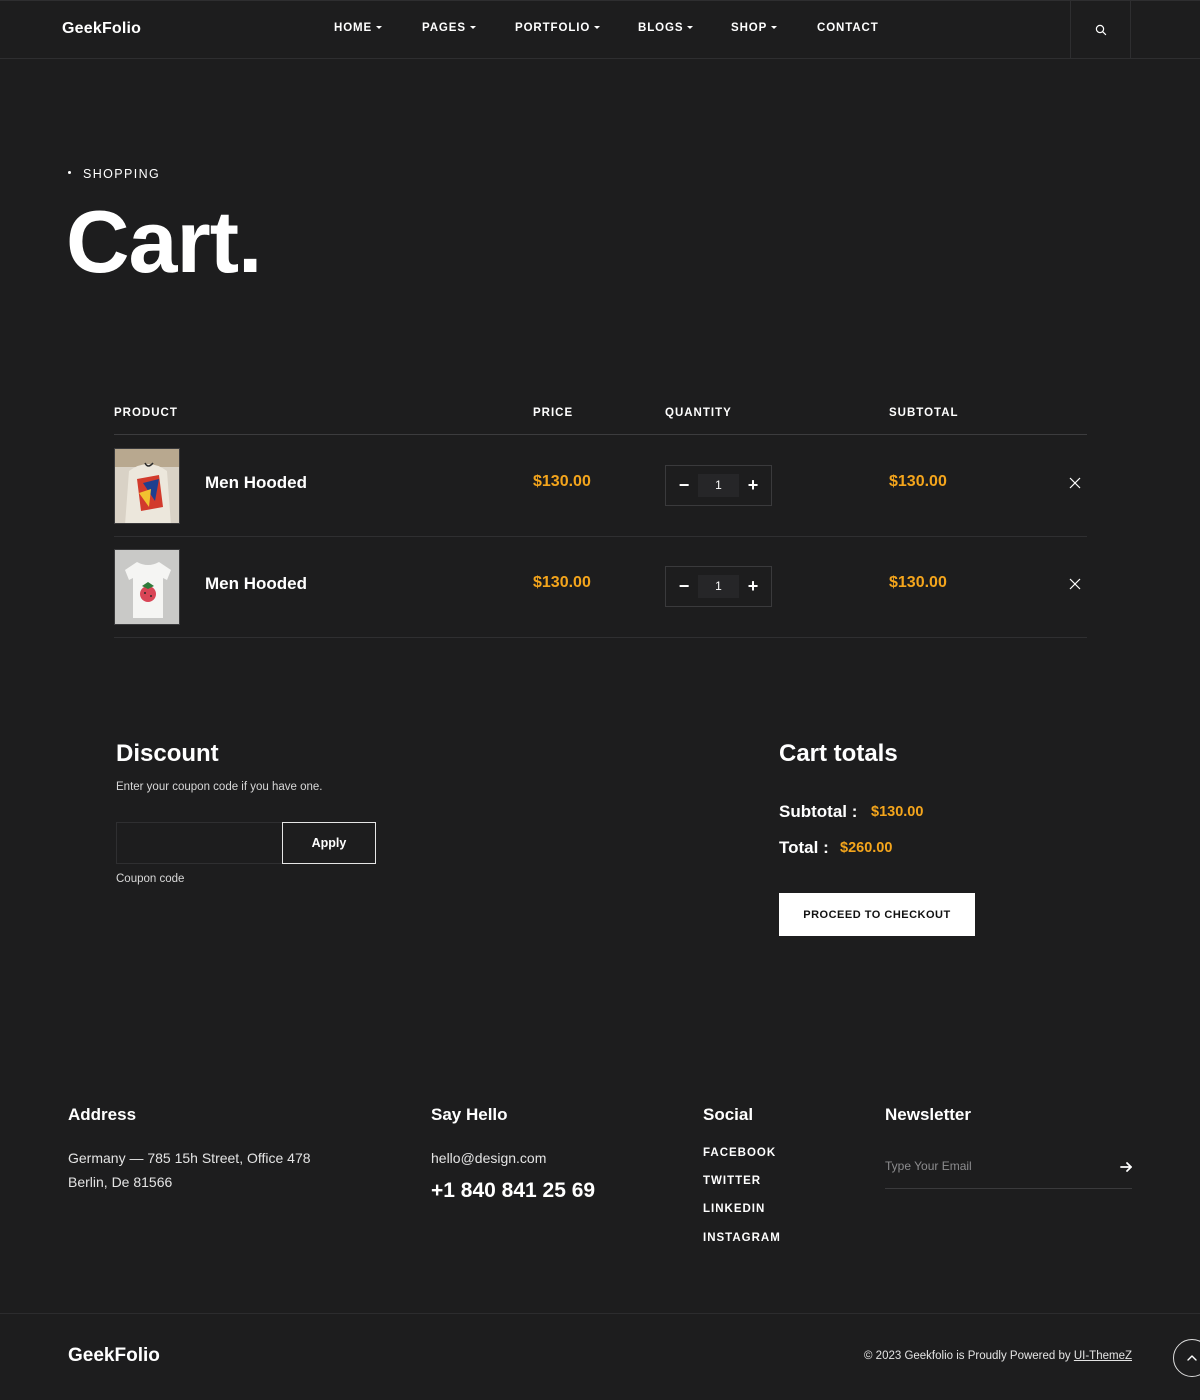  I want to click on address-line-1: Germany — 785 15h Street, Office 478, so click(189, 1158).